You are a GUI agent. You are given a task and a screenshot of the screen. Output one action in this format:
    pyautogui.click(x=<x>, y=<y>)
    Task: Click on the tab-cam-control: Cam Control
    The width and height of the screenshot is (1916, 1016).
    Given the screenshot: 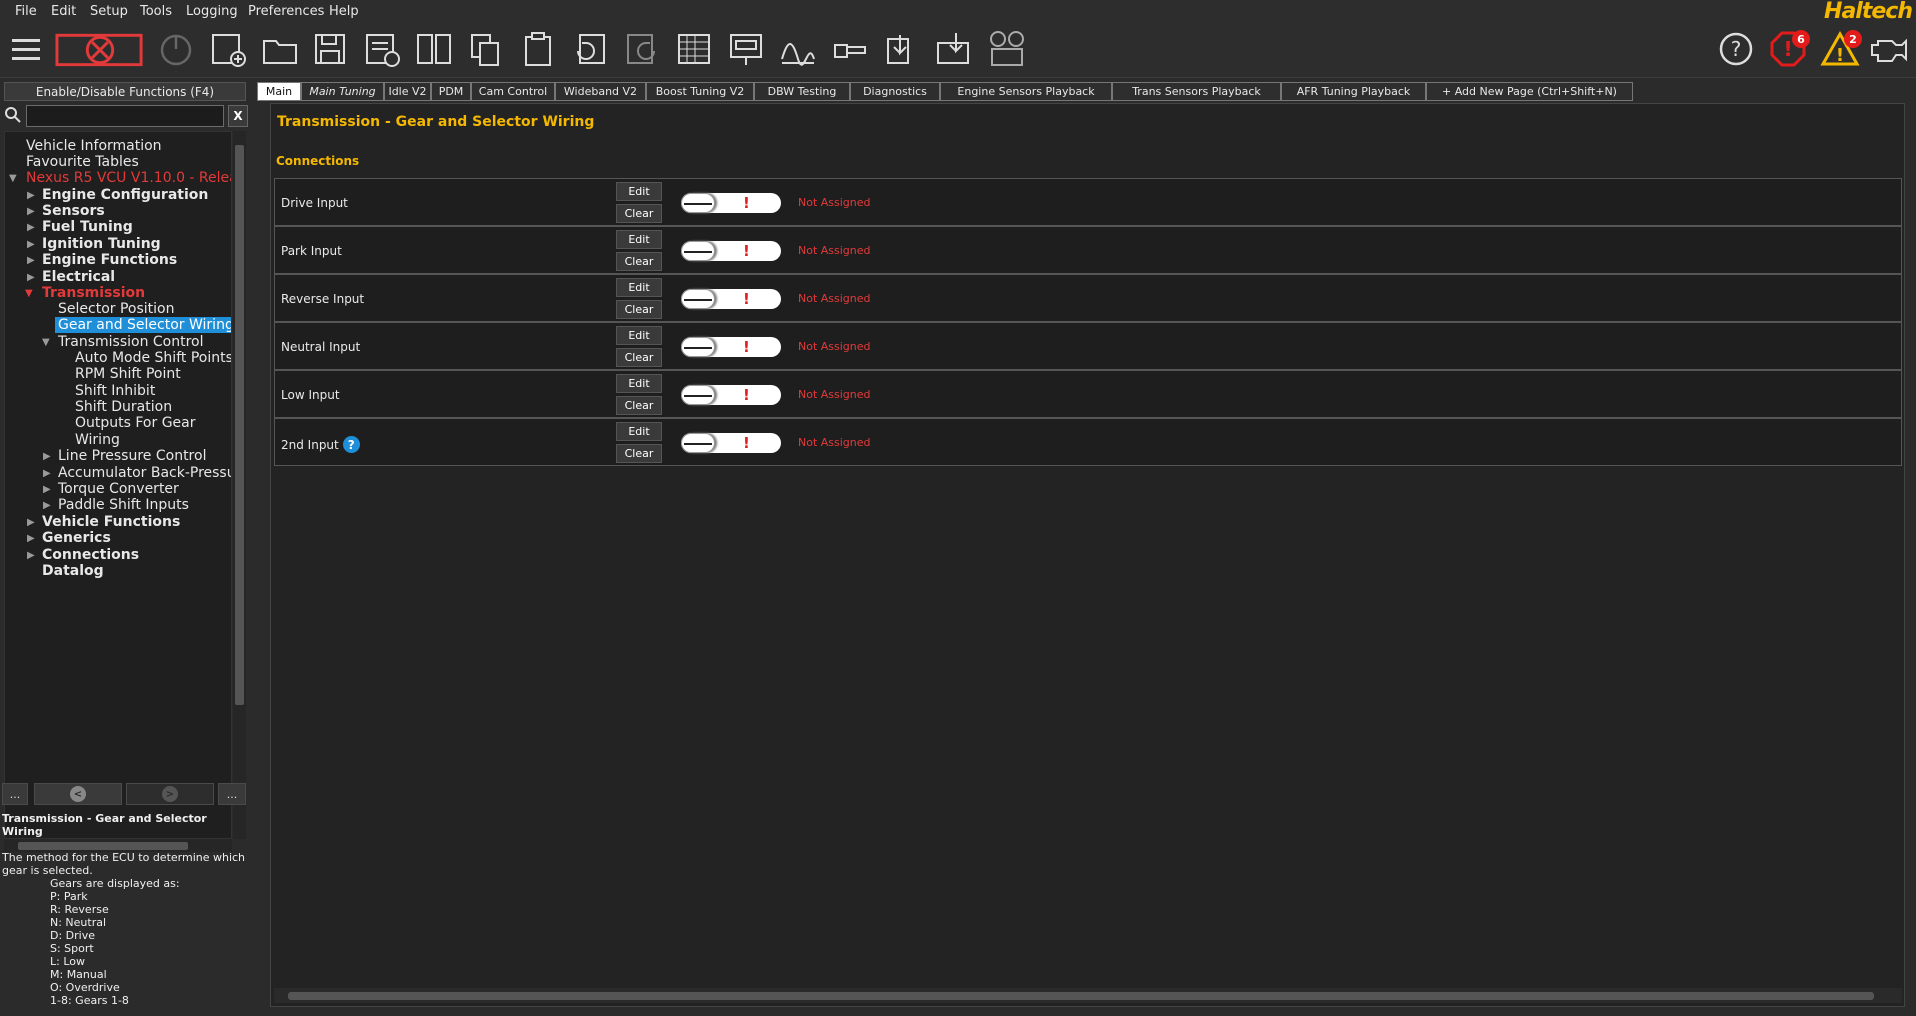 What is the action you would take?
    pyautogui.click(x=513, y=91)
    